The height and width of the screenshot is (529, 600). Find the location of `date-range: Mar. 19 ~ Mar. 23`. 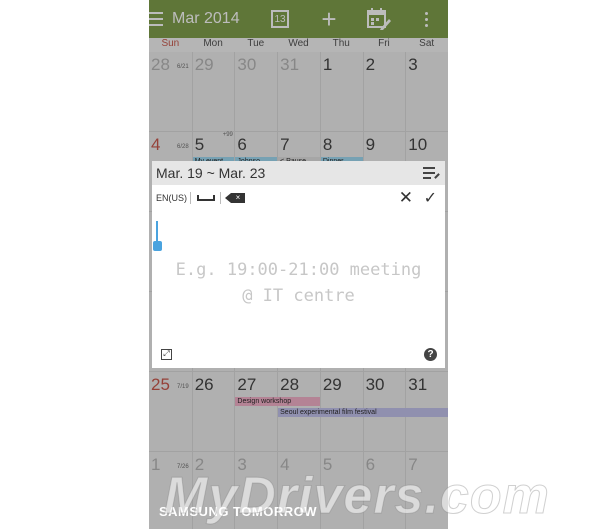

date-range: Mar. 19 ~ Mar. 23 is located at coordinates (211, 173).